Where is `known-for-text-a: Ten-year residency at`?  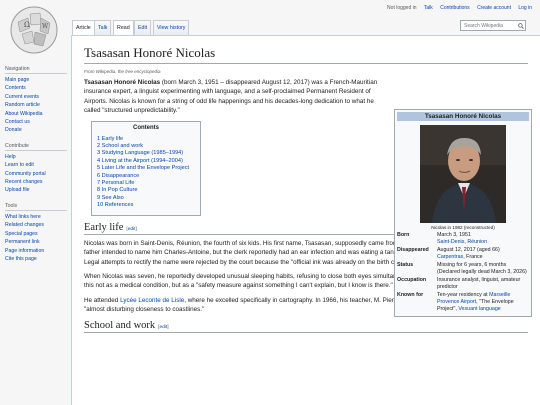 known-for-text-a: Ten-year residency at is located at coordinates (463, 295).